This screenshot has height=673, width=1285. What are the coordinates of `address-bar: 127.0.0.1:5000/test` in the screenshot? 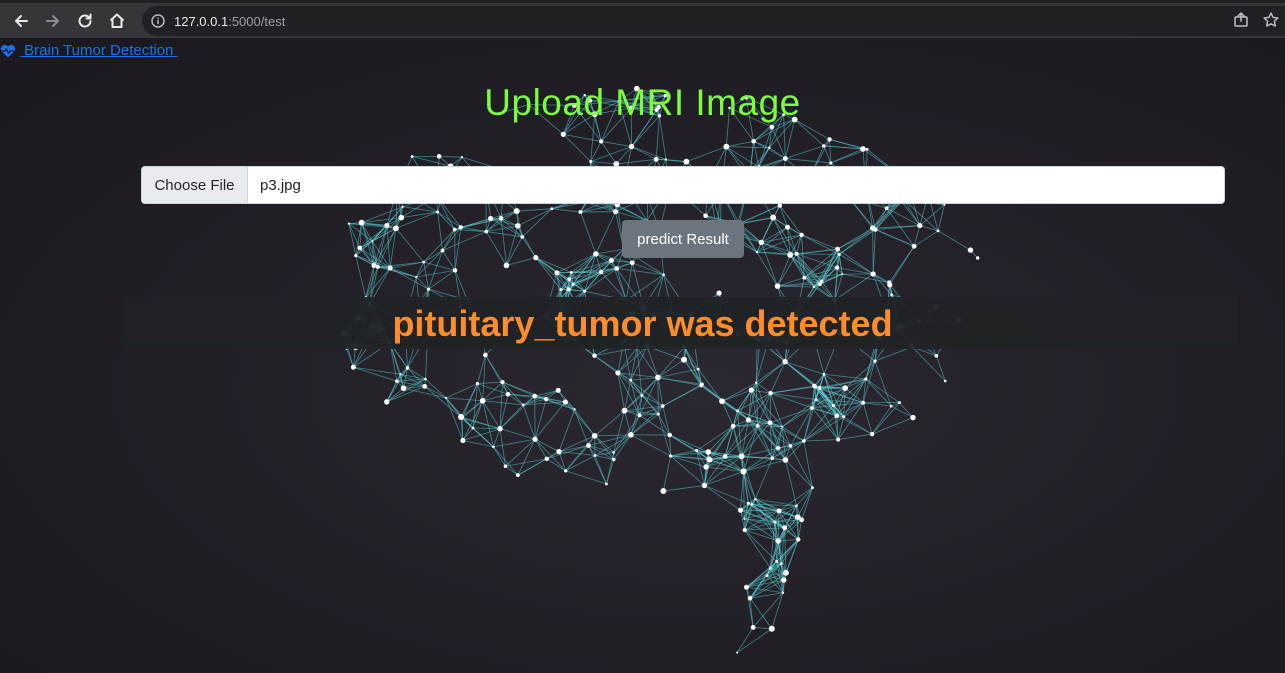 It's located at (713, 21).